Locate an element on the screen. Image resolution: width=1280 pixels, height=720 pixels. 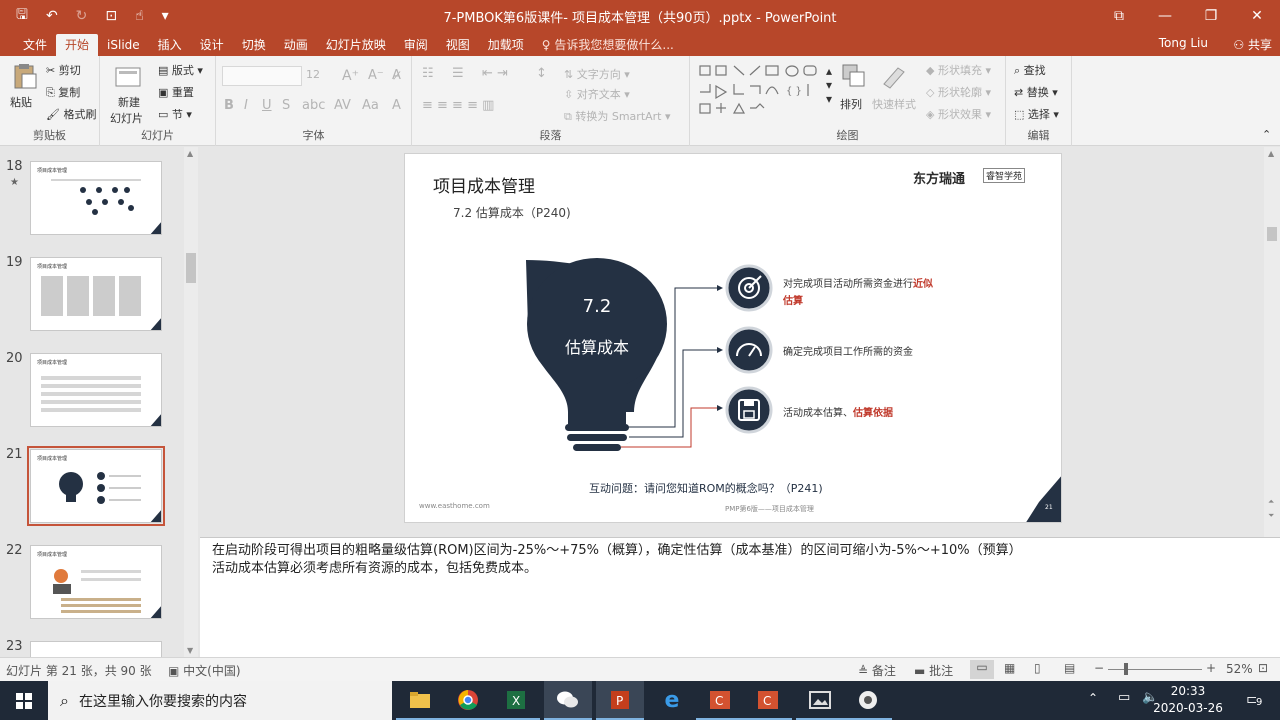
zoom-out-icon: − is located at coordinates (1099, 668).